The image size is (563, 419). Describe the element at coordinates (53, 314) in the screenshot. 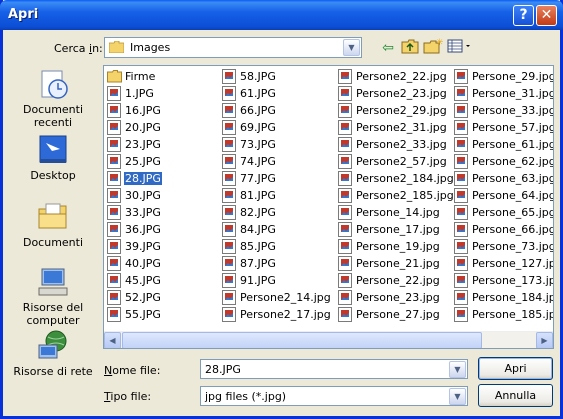

I see `place-label: Risorse del computer` at that location.